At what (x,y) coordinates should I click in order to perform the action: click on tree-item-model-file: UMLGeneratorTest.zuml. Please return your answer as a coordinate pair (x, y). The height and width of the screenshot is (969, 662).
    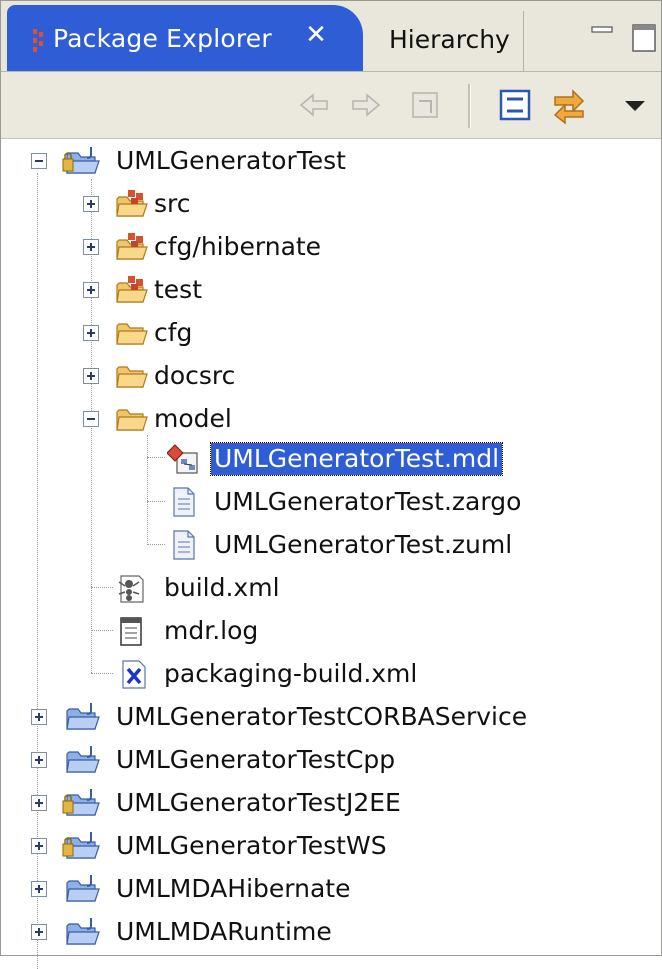
    Looking at the image, I should click on (331, 545).